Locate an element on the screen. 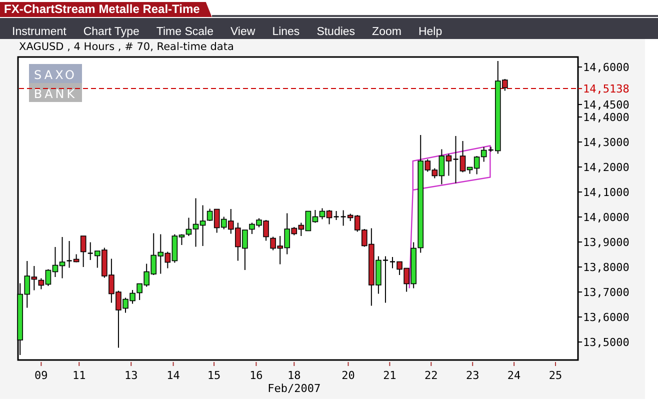 This screenshot has width=658, height=410. x-axis-label: 23 is located at coordinates (473, 375).